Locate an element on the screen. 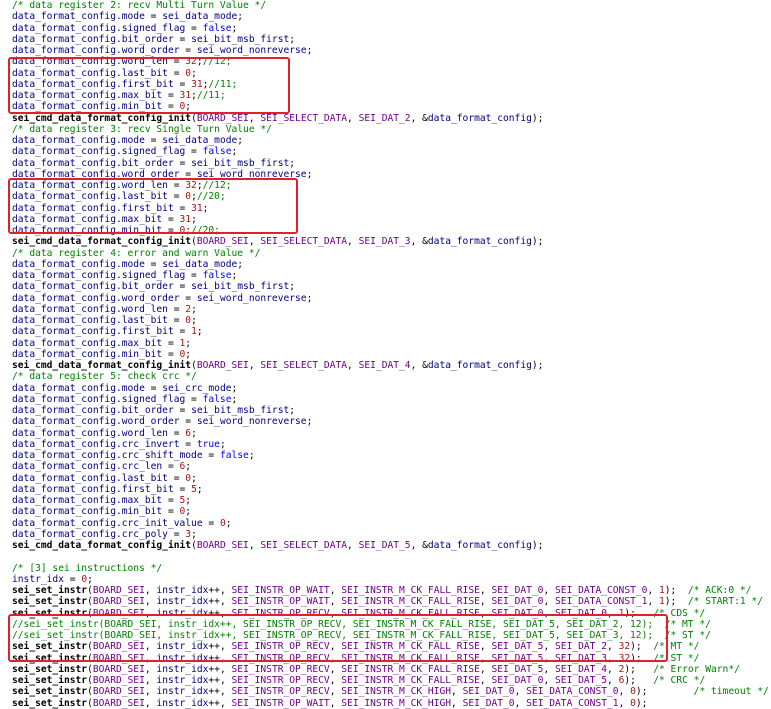  comment-token: /* START:1 */ is located at coordinates (725, 602).